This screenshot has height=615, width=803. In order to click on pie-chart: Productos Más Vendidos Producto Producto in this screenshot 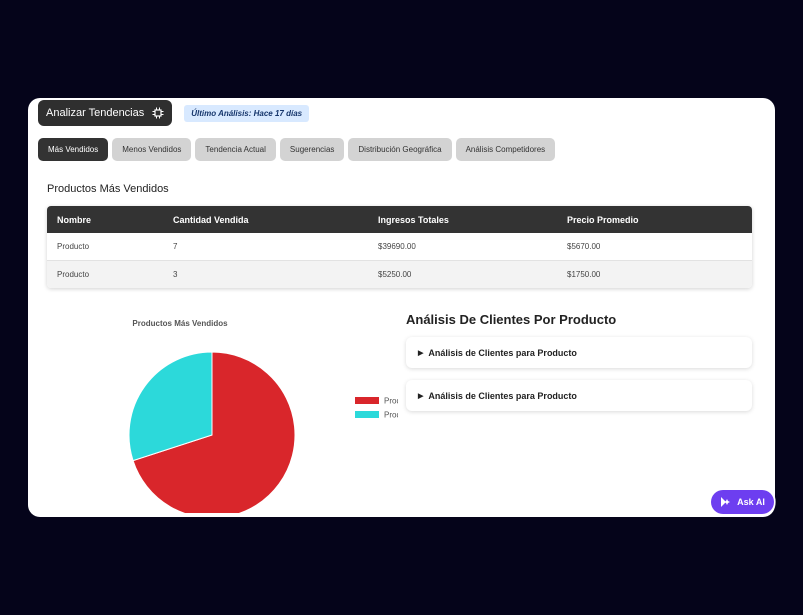, I will do `click(263, 416)`.